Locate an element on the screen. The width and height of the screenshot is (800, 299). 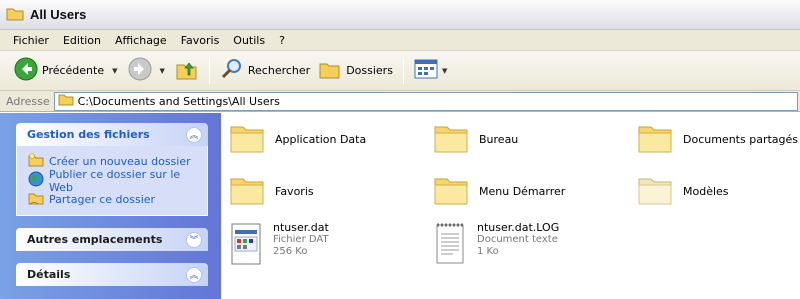
file-meta: ntuser.dat Fichier DAT 256 Ko is located at coordinates (301, 240).